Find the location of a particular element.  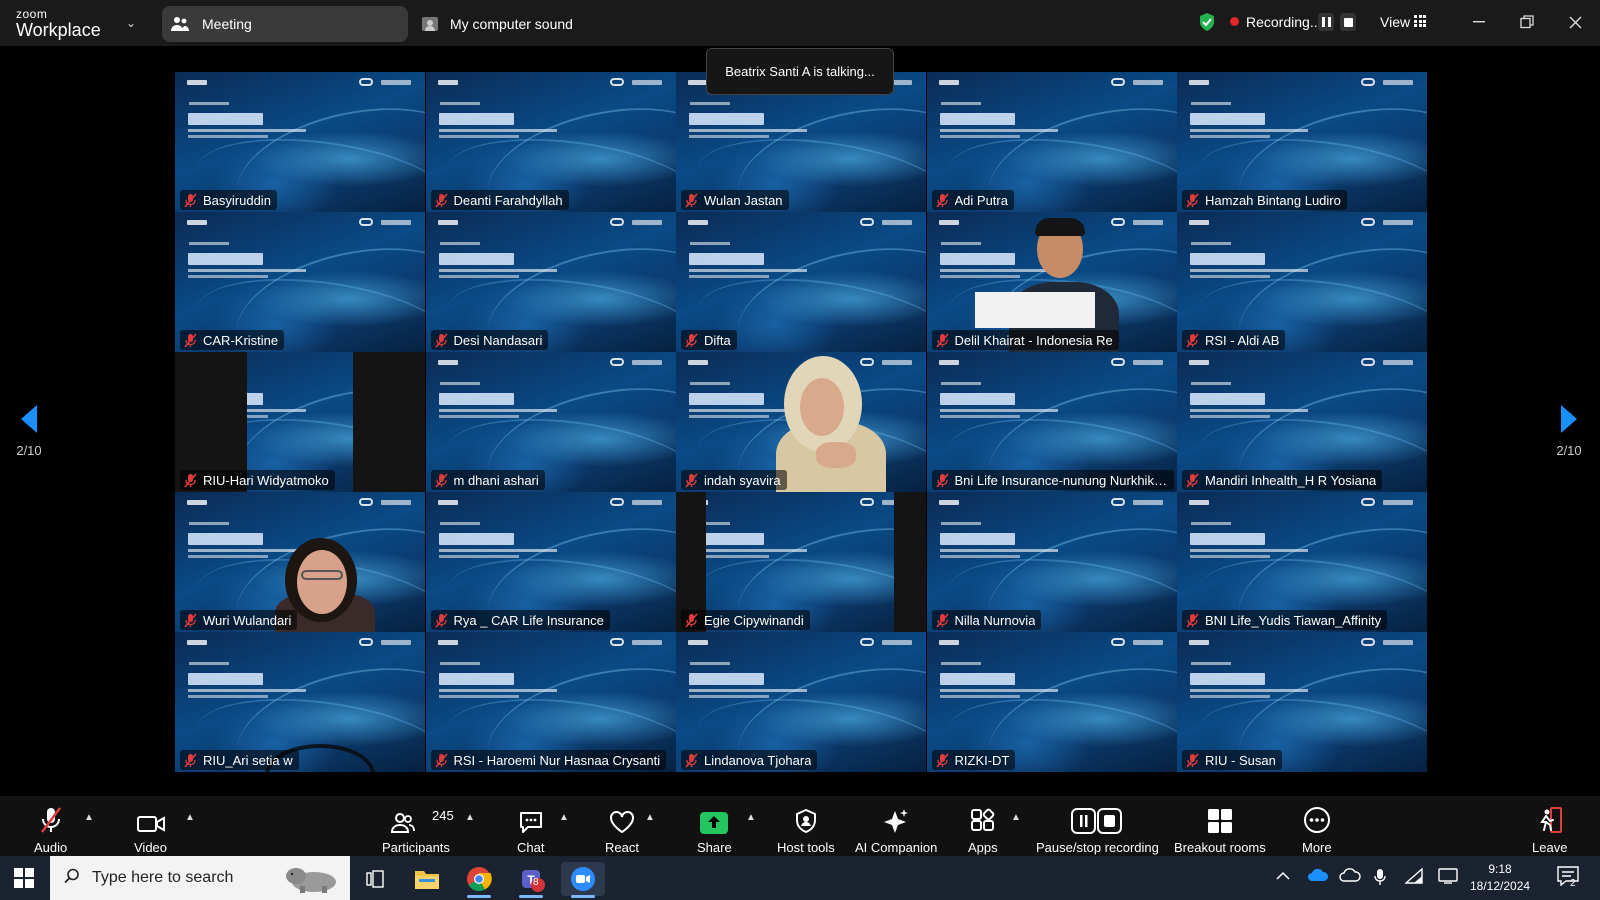

grid-view-icon is located at coordinates (1420, 21).